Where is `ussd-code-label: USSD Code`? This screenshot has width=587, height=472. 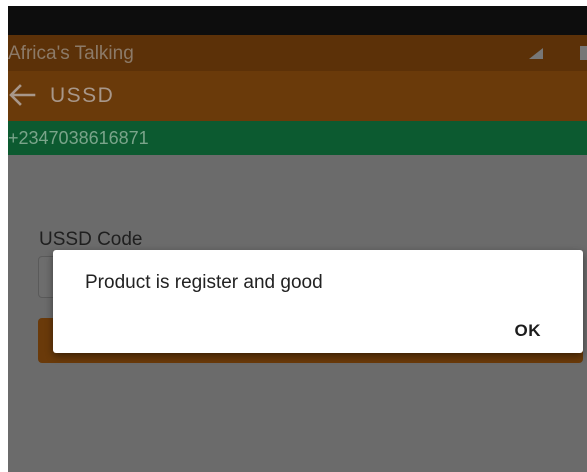
ussd-code-label: USSD Code is located at coordinates (91, 239).